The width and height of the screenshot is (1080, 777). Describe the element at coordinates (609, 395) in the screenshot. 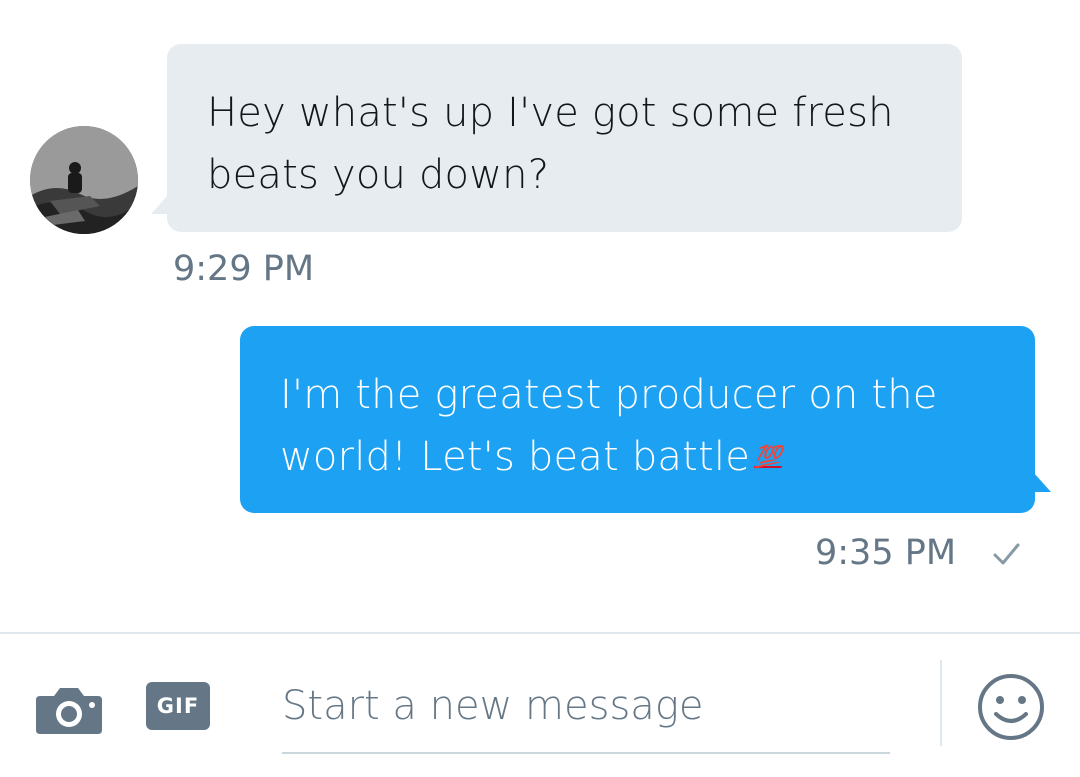

I see `outgoing-text-line-1: I'm the greatest producer on the` at that location.